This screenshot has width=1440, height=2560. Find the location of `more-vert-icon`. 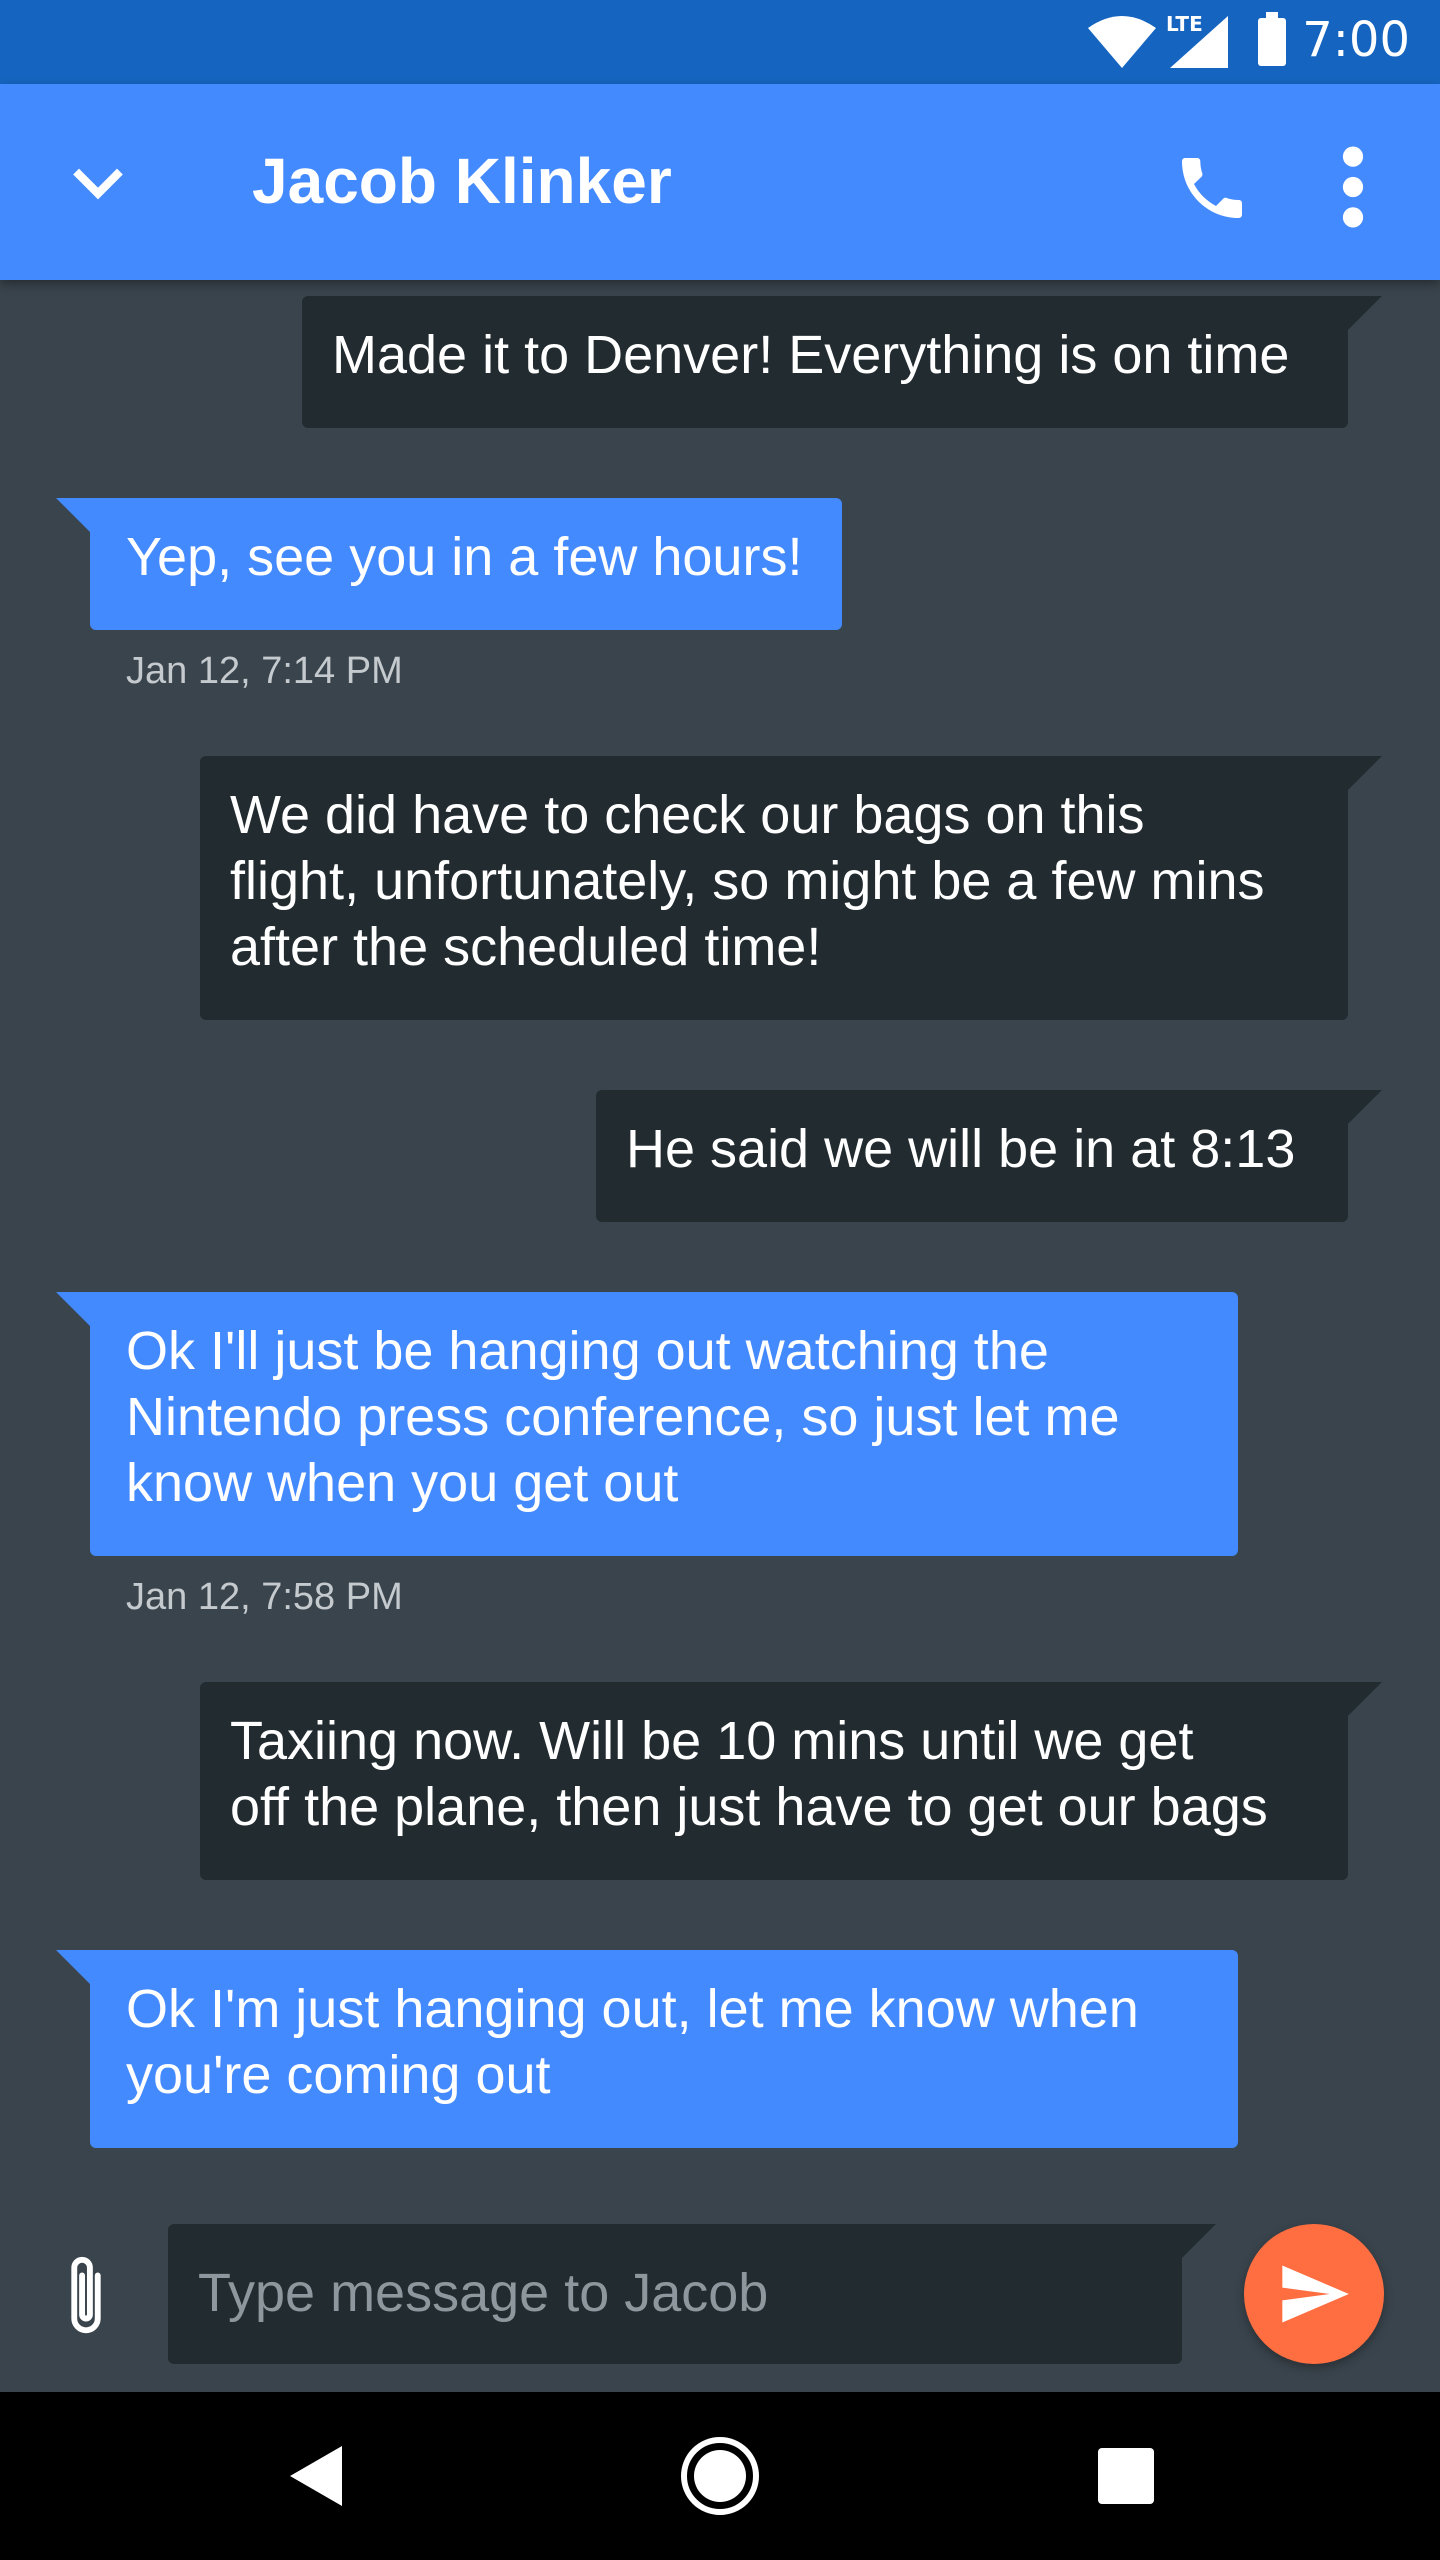

more-vert-icon is located at coordinates (1353, 187).